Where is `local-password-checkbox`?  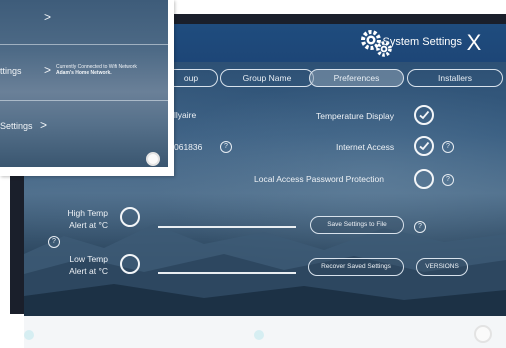
local-password-checkbox is located at coordinates (424, 179).